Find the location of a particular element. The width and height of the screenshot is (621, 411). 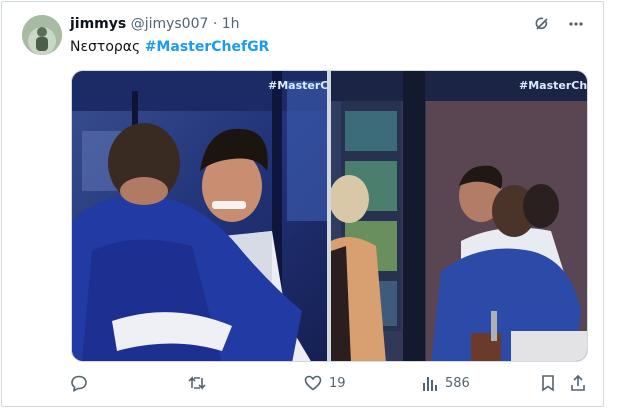

share-button is located at coordinates (578, 383).